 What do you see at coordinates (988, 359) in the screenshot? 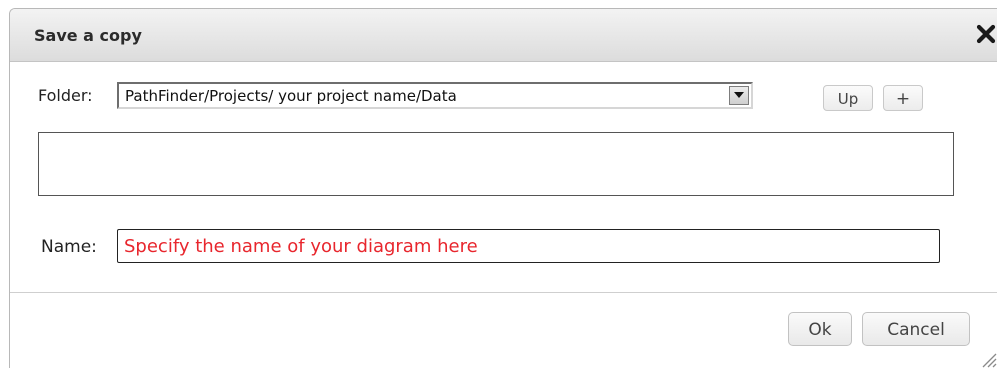
I see `resize-grip-icon` at bounding box center [988, 359].